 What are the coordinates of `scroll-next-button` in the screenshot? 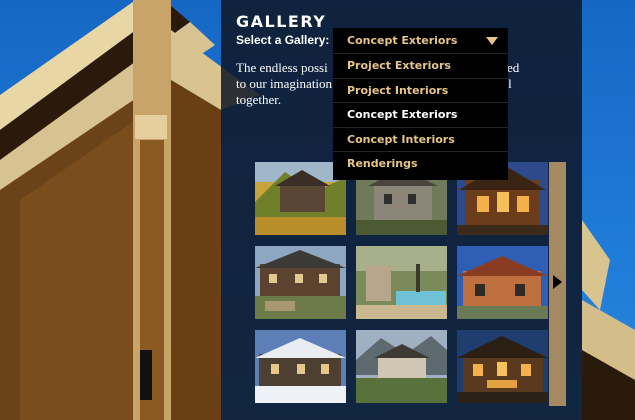 It's located at (557, 284).